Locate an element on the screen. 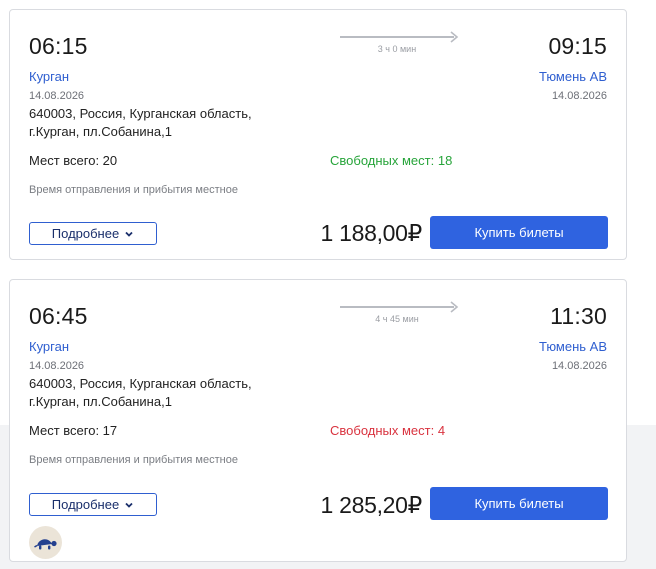 This screenshot has width=656, height=569. departure-time: 06:15 is located at coordinates (58, 46).